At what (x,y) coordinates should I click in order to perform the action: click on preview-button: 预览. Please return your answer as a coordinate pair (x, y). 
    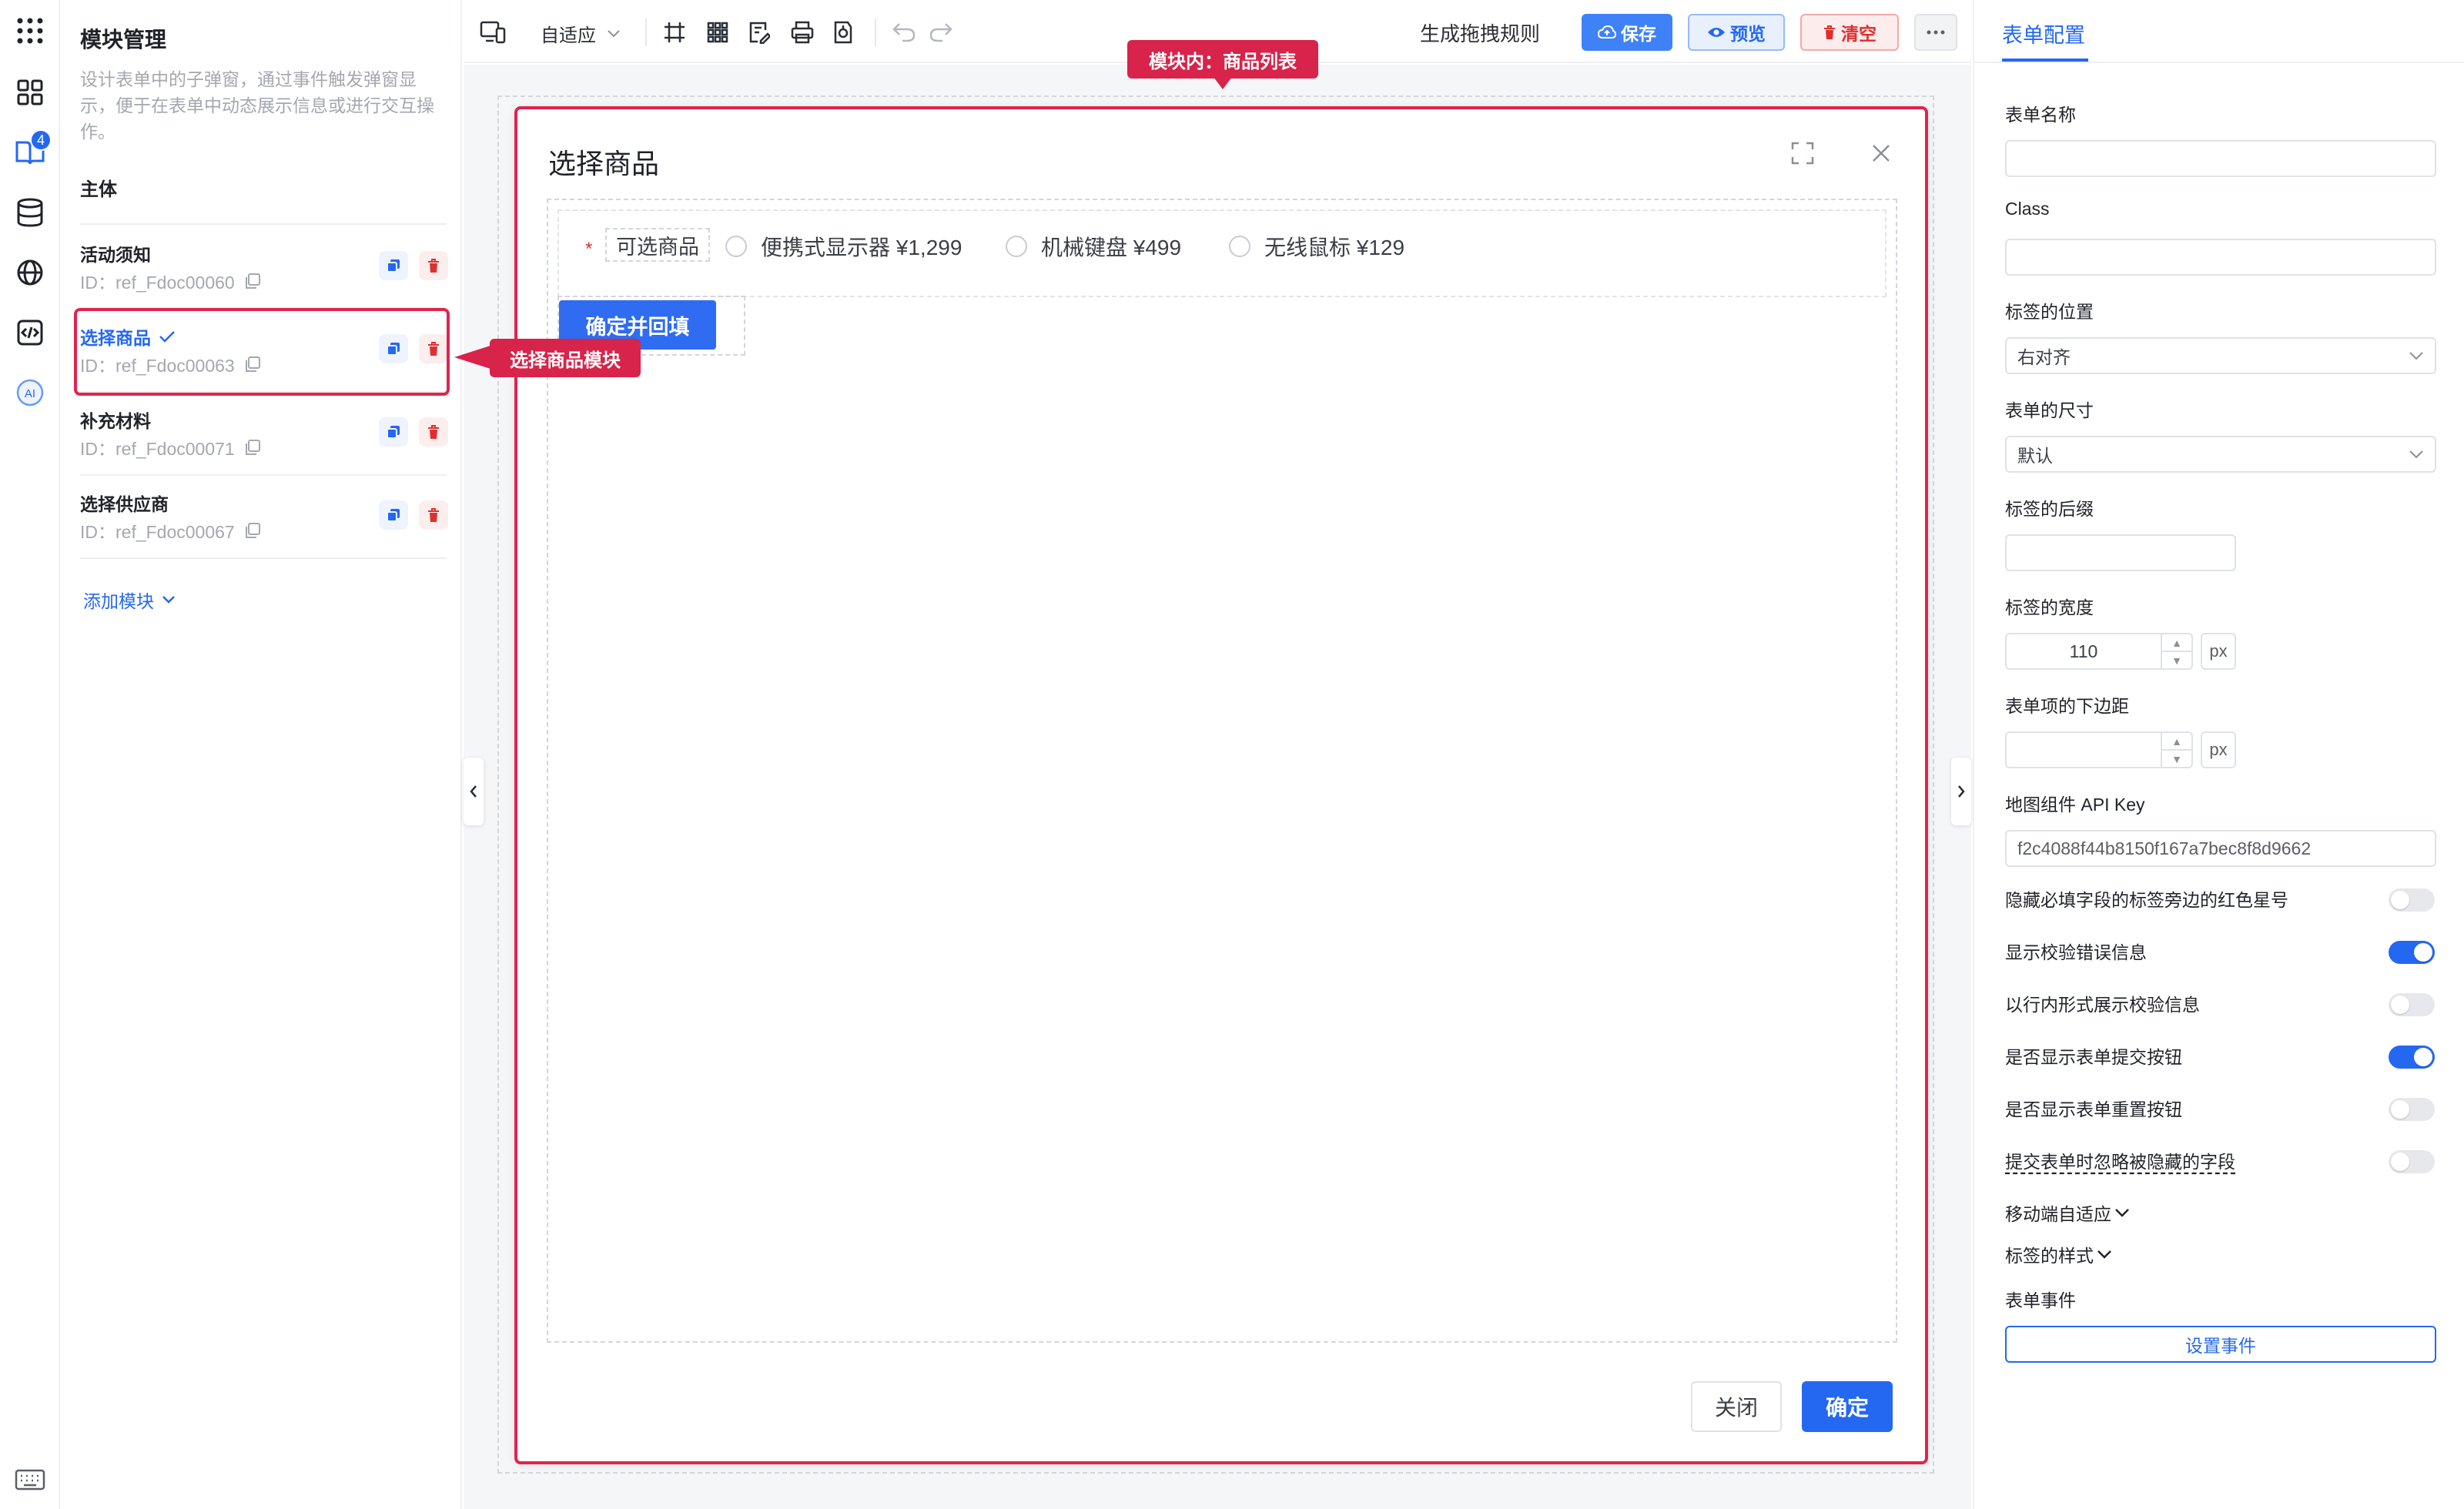
    Looking at the image, I should click on (1736, 32).